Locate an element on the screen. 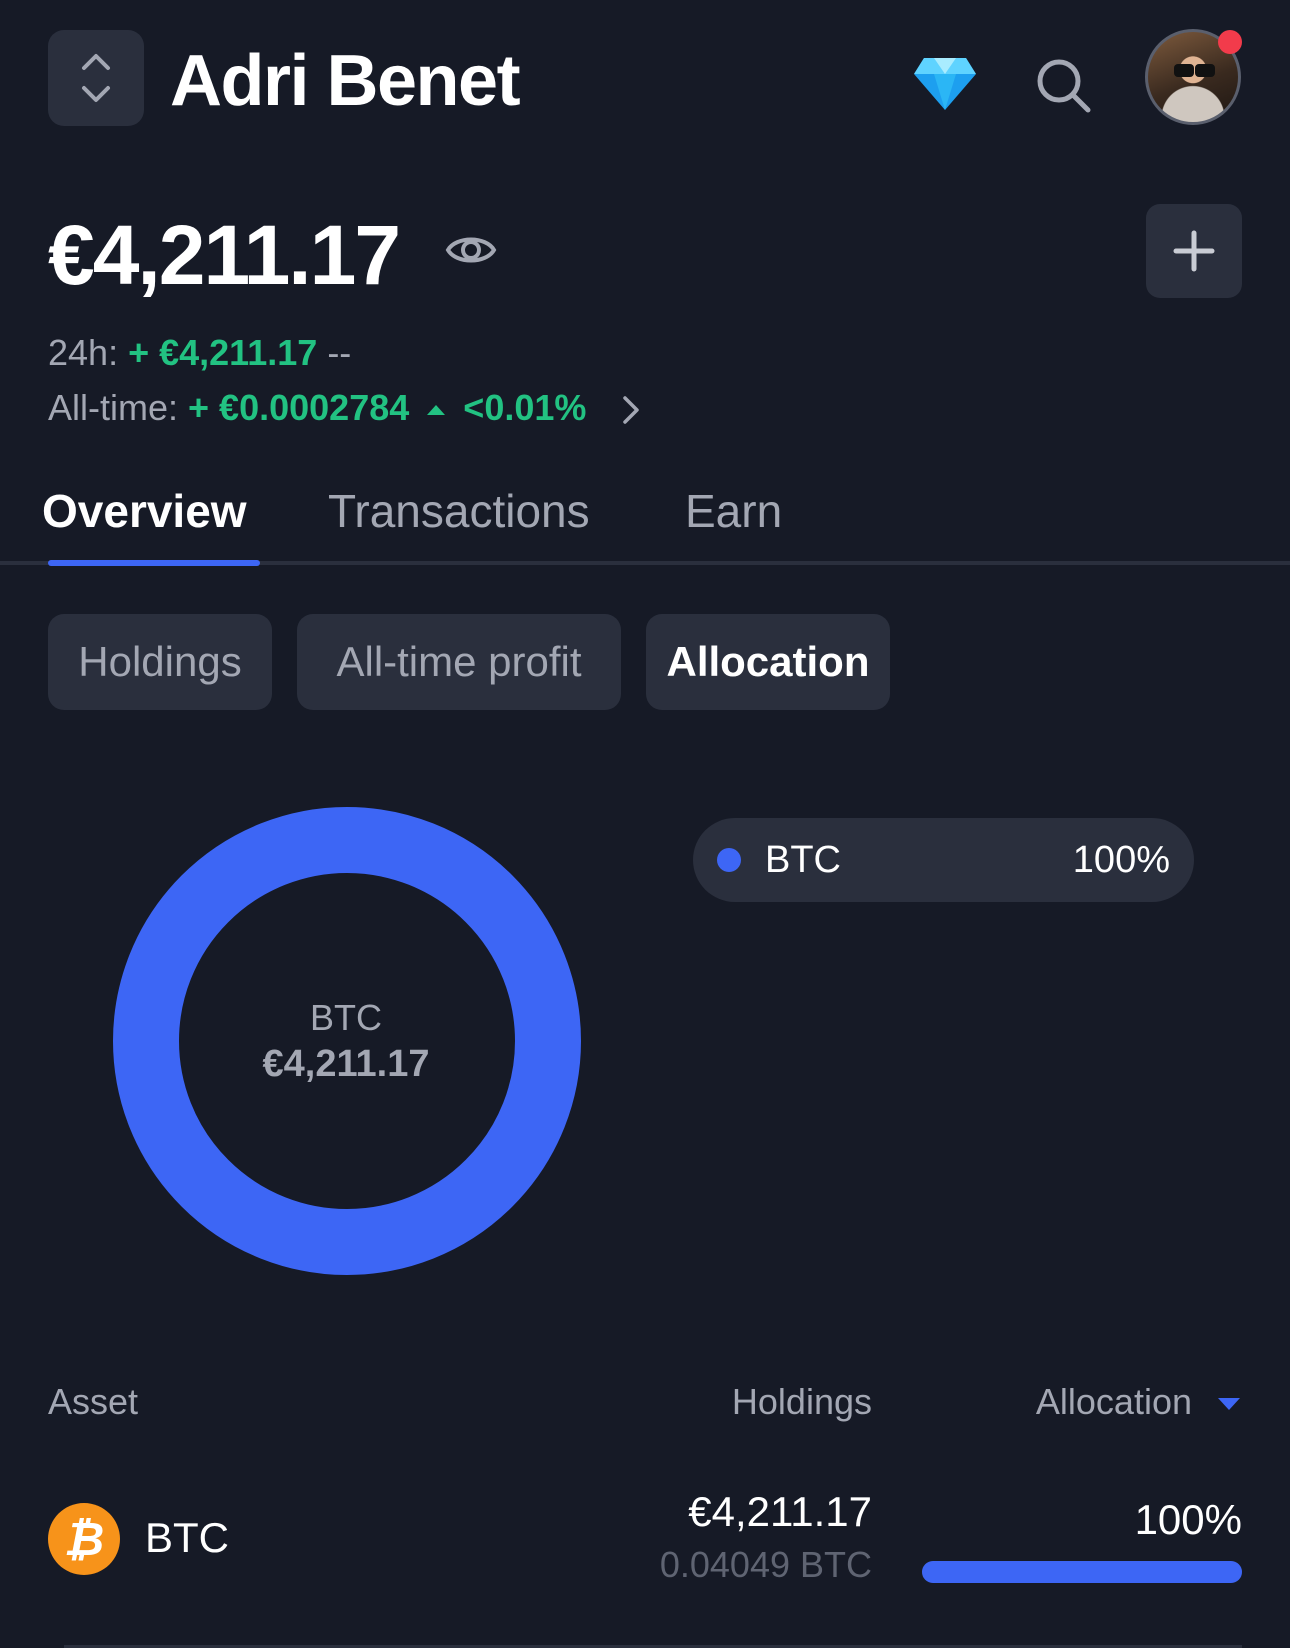 This screenshot has width=1290, height=1648. change-24h-row: 24h: + €4,211.17 -- is located at coordinates (199, 353).